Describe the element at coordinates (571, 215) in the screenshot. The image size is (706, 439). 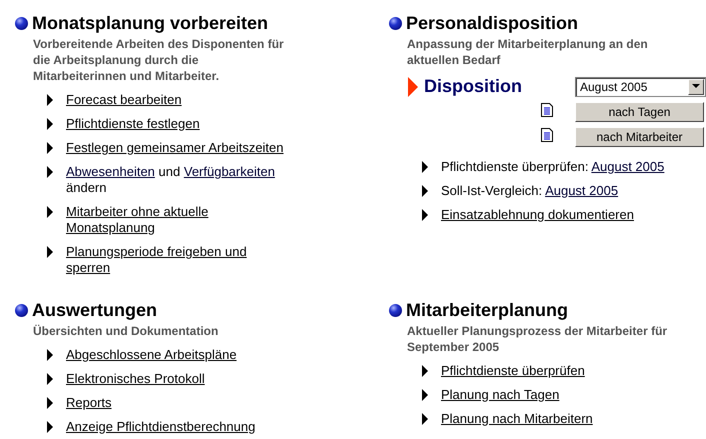
I see `link: Einsatzablehnung dokumentieren` at that location.